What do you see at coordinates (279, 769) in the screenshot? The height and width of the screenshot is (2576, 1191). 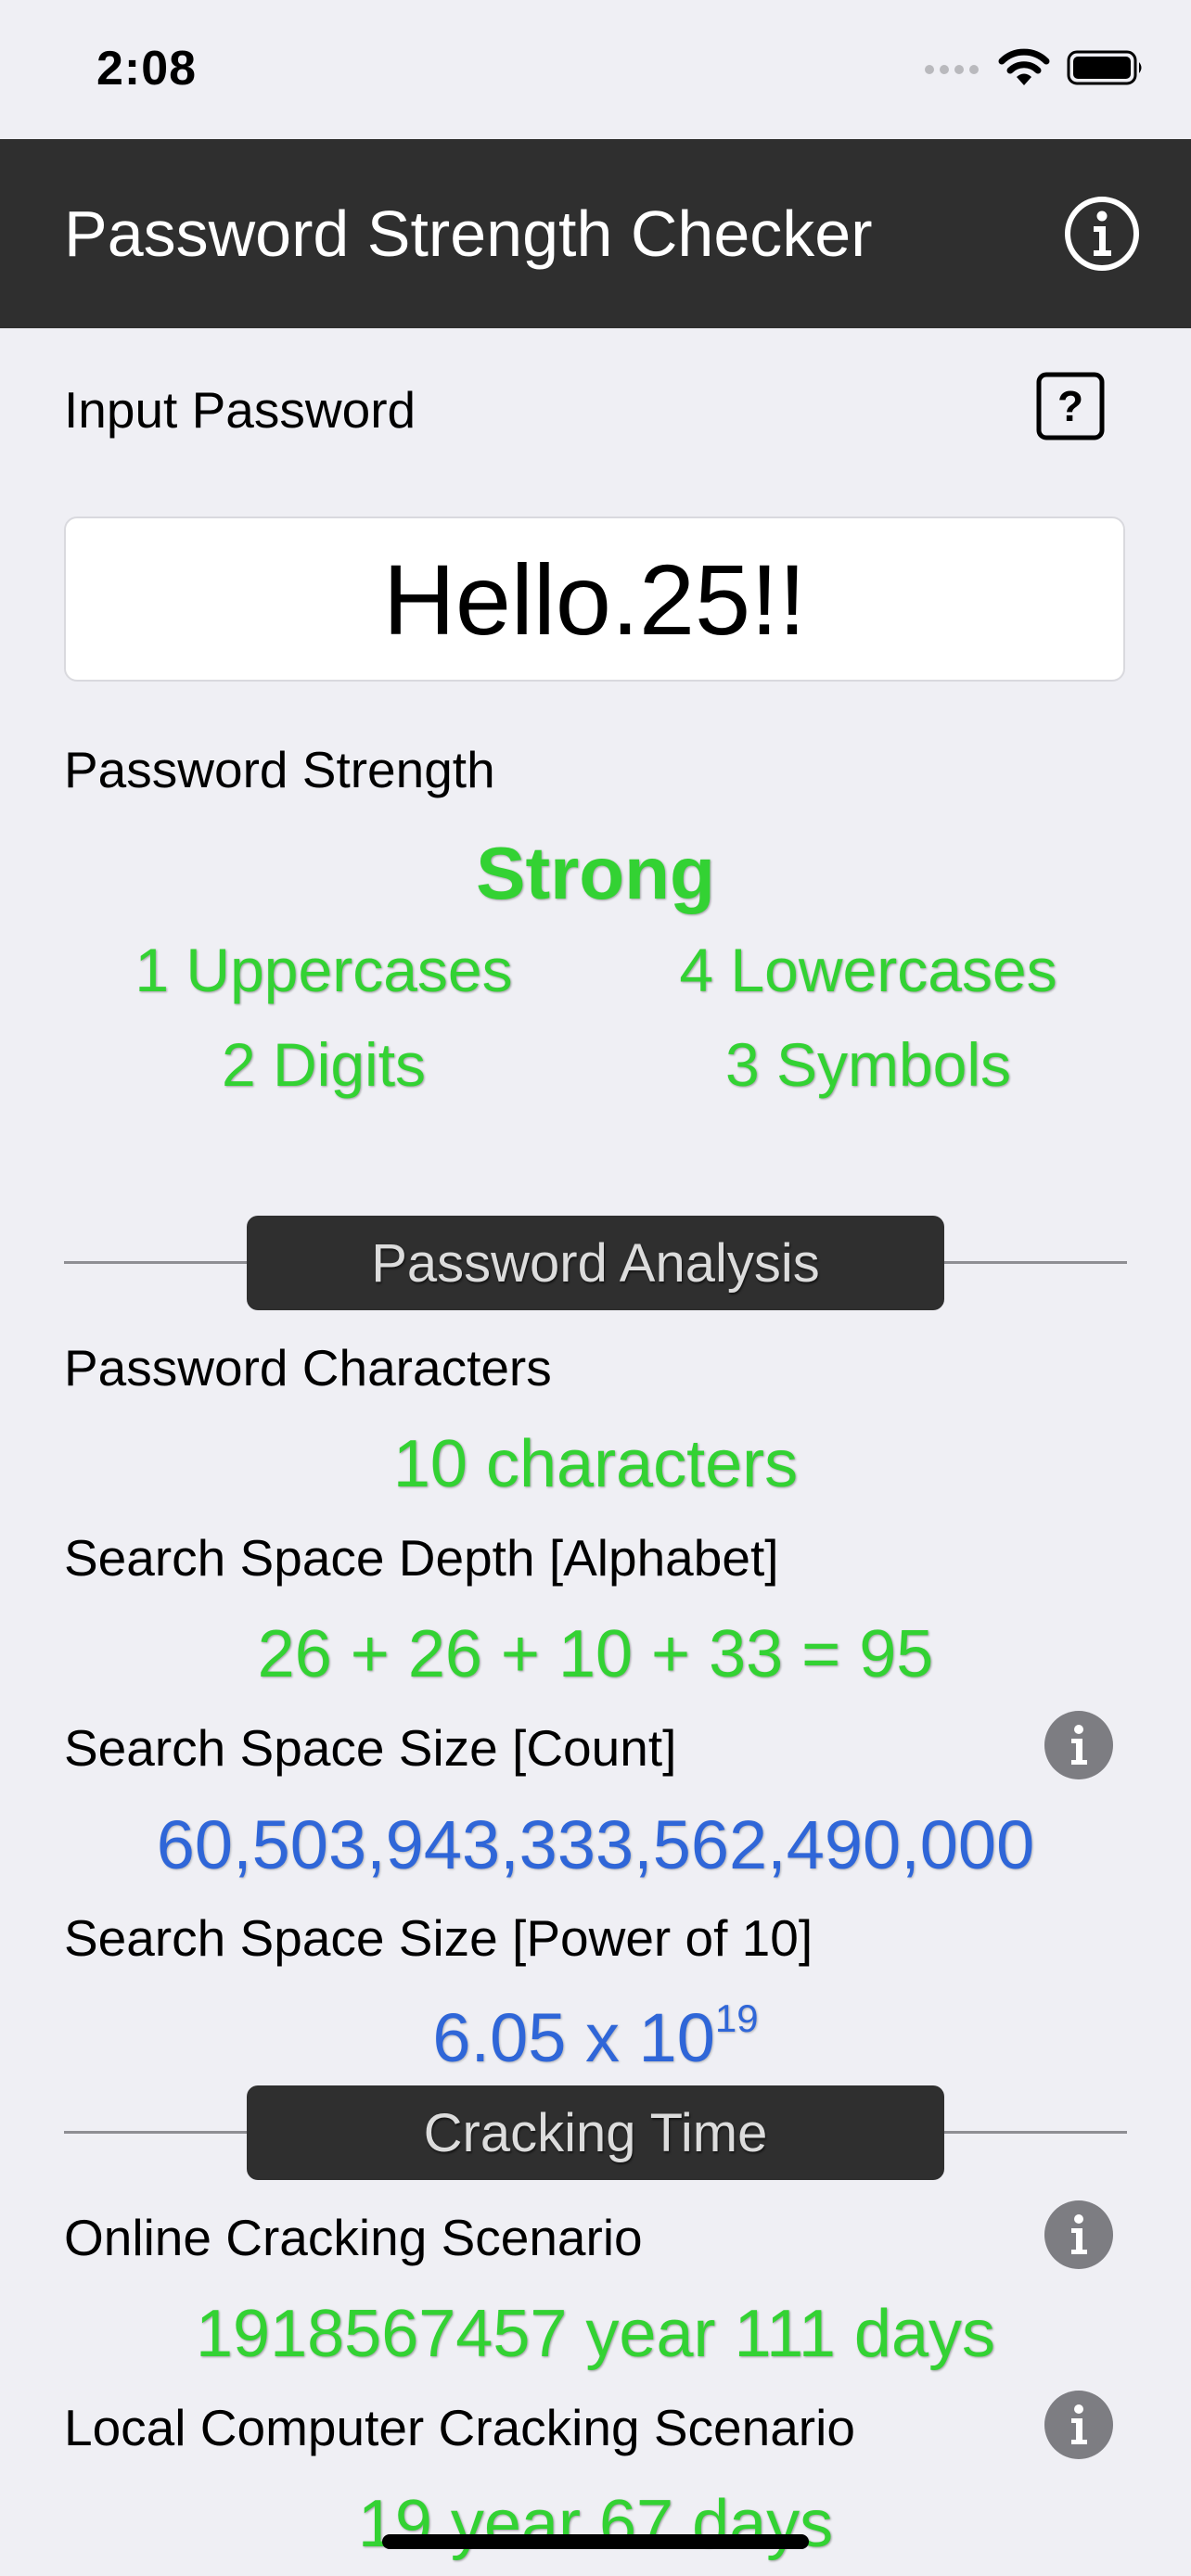 I see `password-strength-label: Password Strength` at bounding box center [279, 769].